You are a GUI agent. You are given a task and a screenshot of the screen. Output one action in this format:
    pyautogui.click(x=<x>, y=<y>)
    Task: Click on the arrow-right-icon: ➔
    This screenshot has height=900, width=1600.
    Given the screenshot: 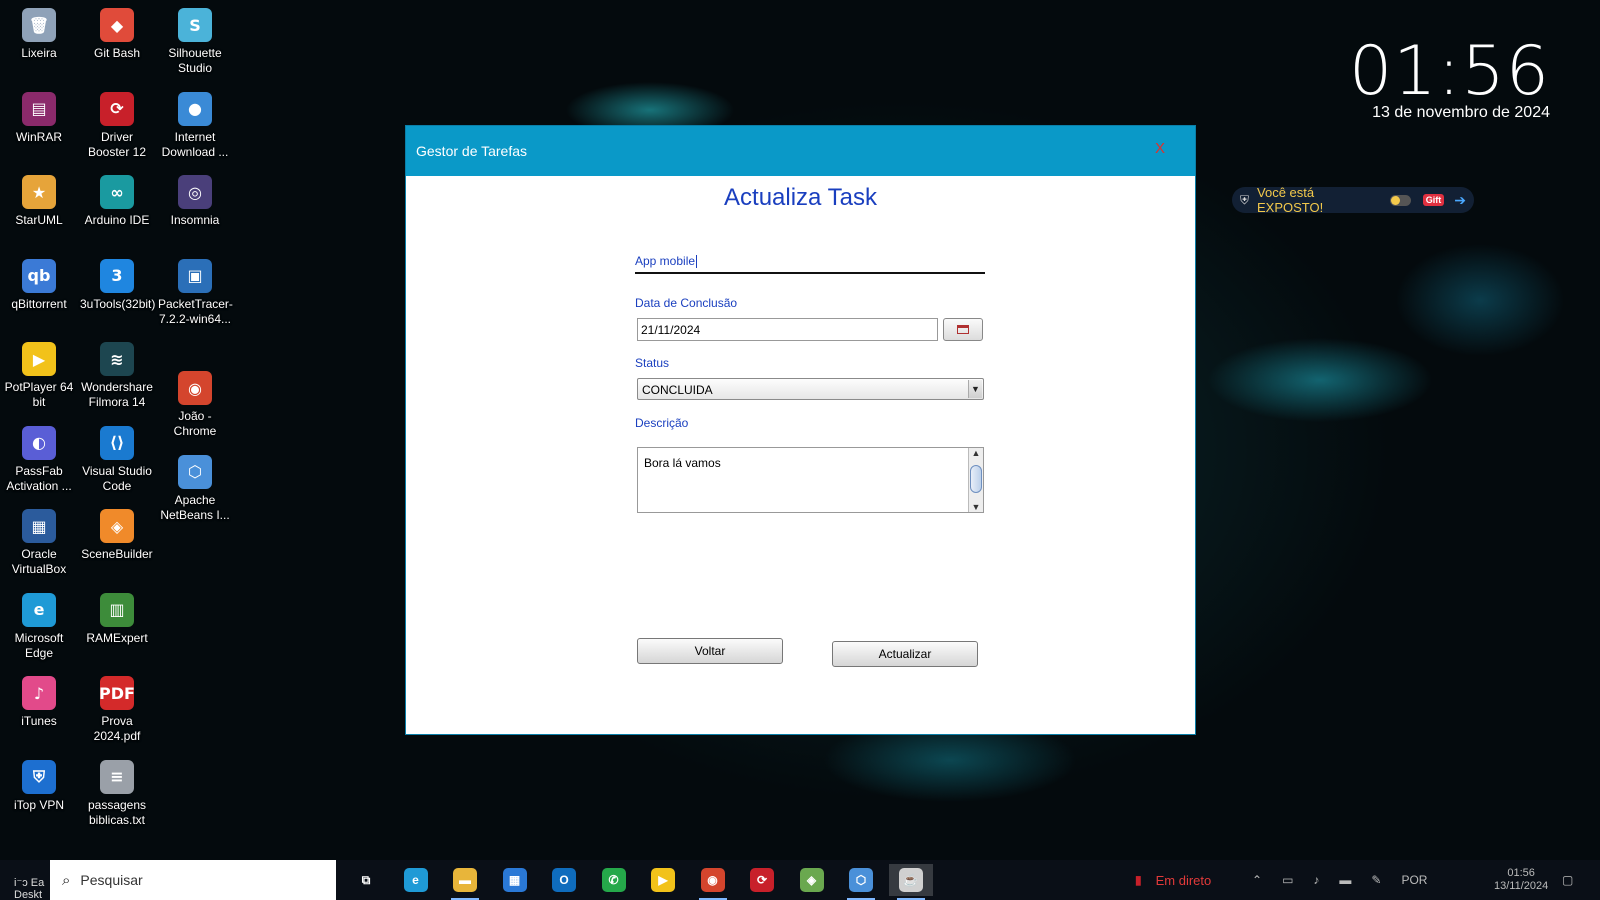 What is the action you would take?
    pyautogui.click(x=1460, y=200)
    